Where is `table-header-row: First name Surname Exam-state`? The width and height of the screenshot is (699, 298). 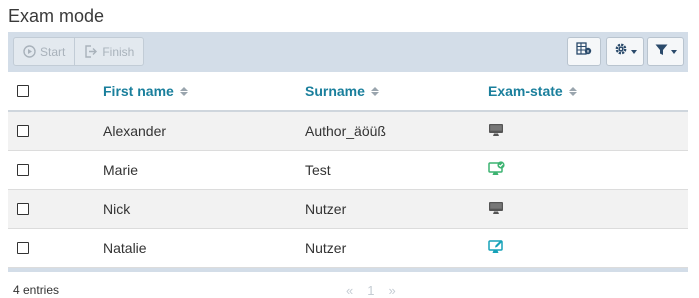 table-header-row: First name Surname Exam-state is located at coordinates (348, 92).